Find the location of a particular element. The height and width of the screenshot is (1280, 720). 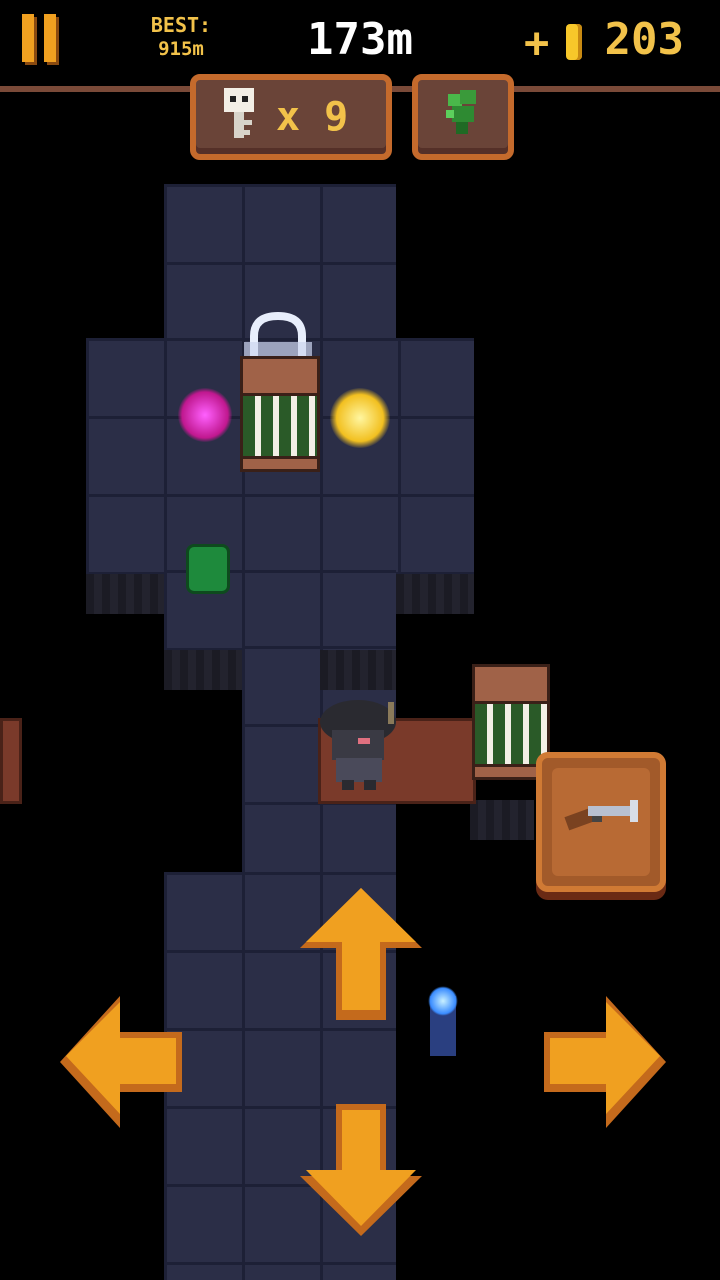

green-plant-icon is located at coordinates (461, 112).